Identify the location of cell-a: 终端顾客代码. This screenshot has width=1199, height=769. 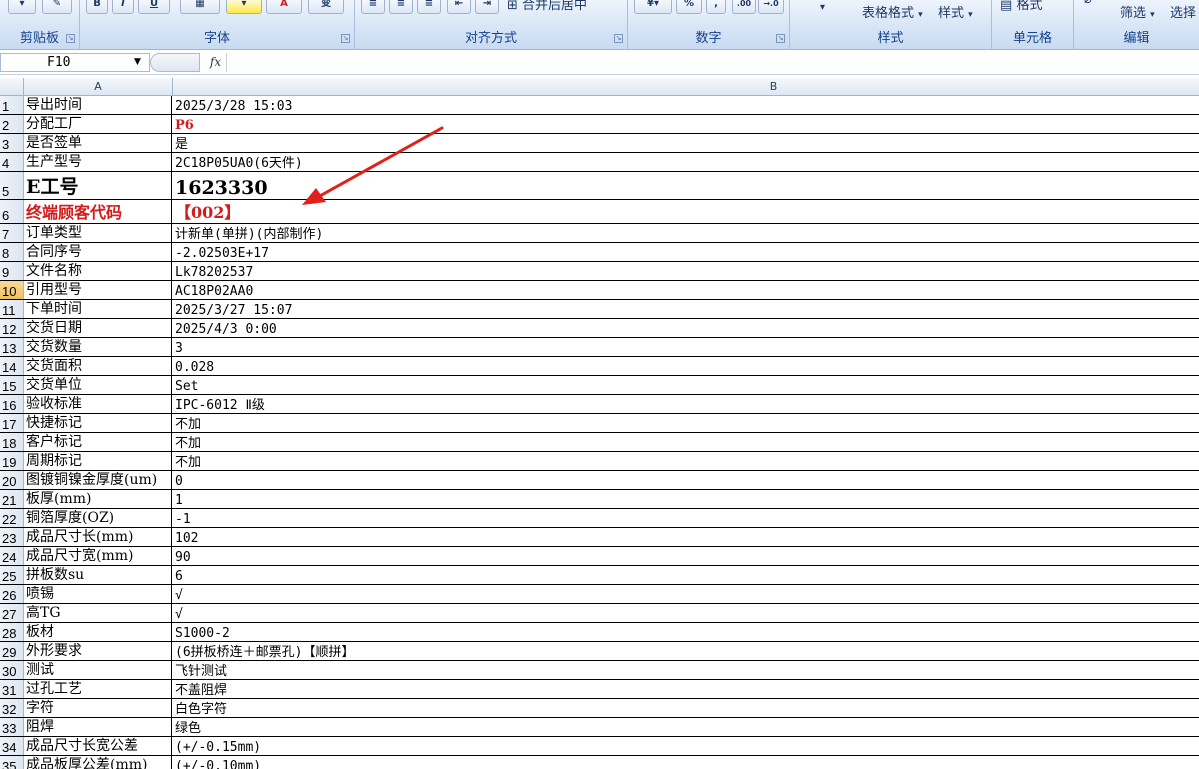
(98, 211).